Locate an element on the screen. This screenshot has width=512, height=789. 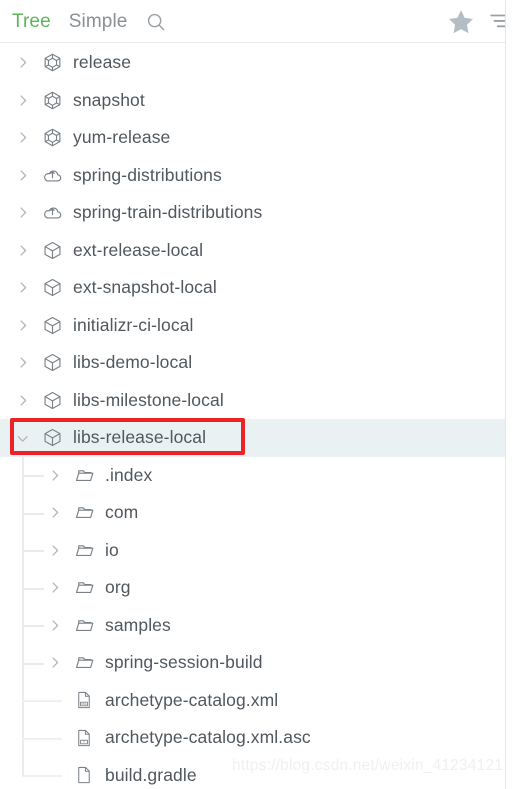
tree-node-label: ext-snapshot-local is located at coordinates (145, 287).